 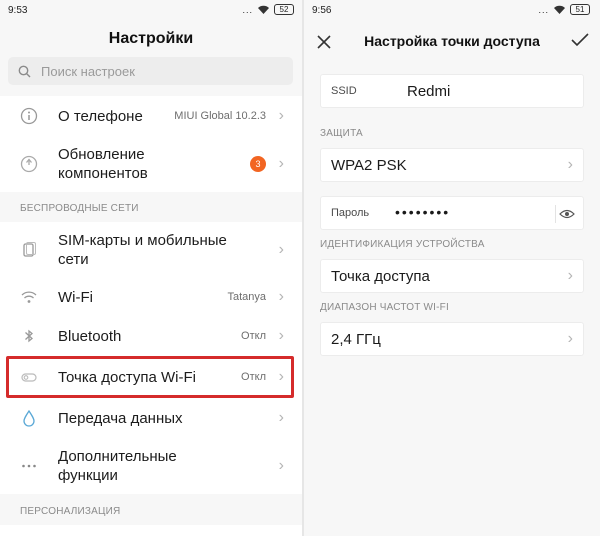 What do you see at coordinates (151, 297) in the screenshot?
I see `settings-item-wifi: Wi-Fi Tatanya ›` at bounding box center [151, 297].